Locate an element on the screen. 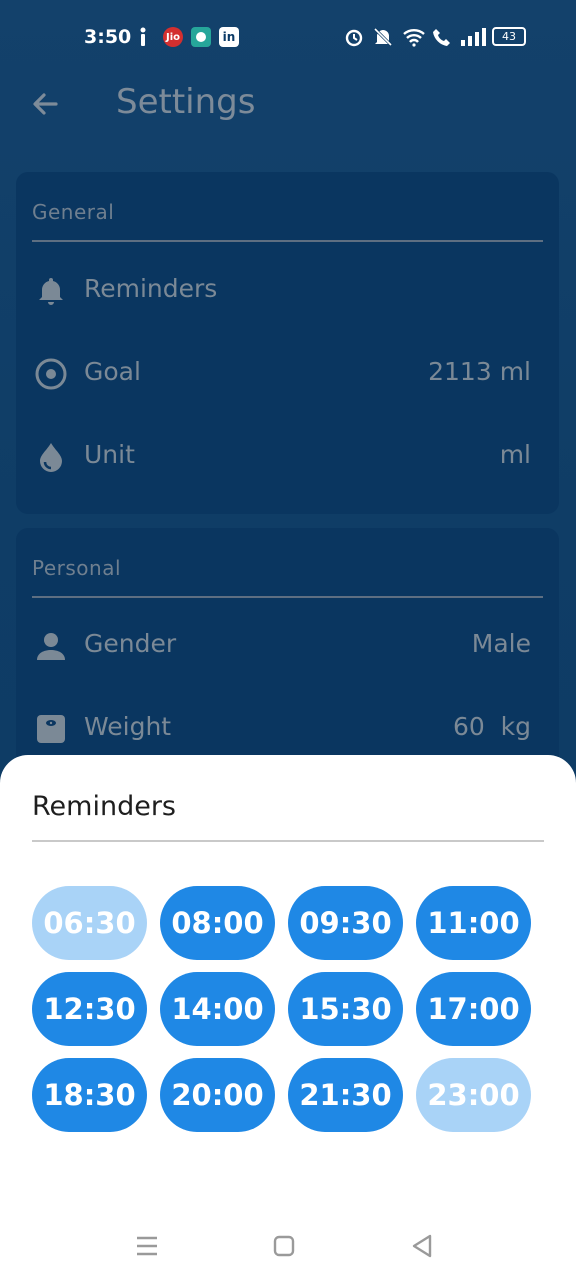  row-label: Gender is located at coordinates (130, 643).